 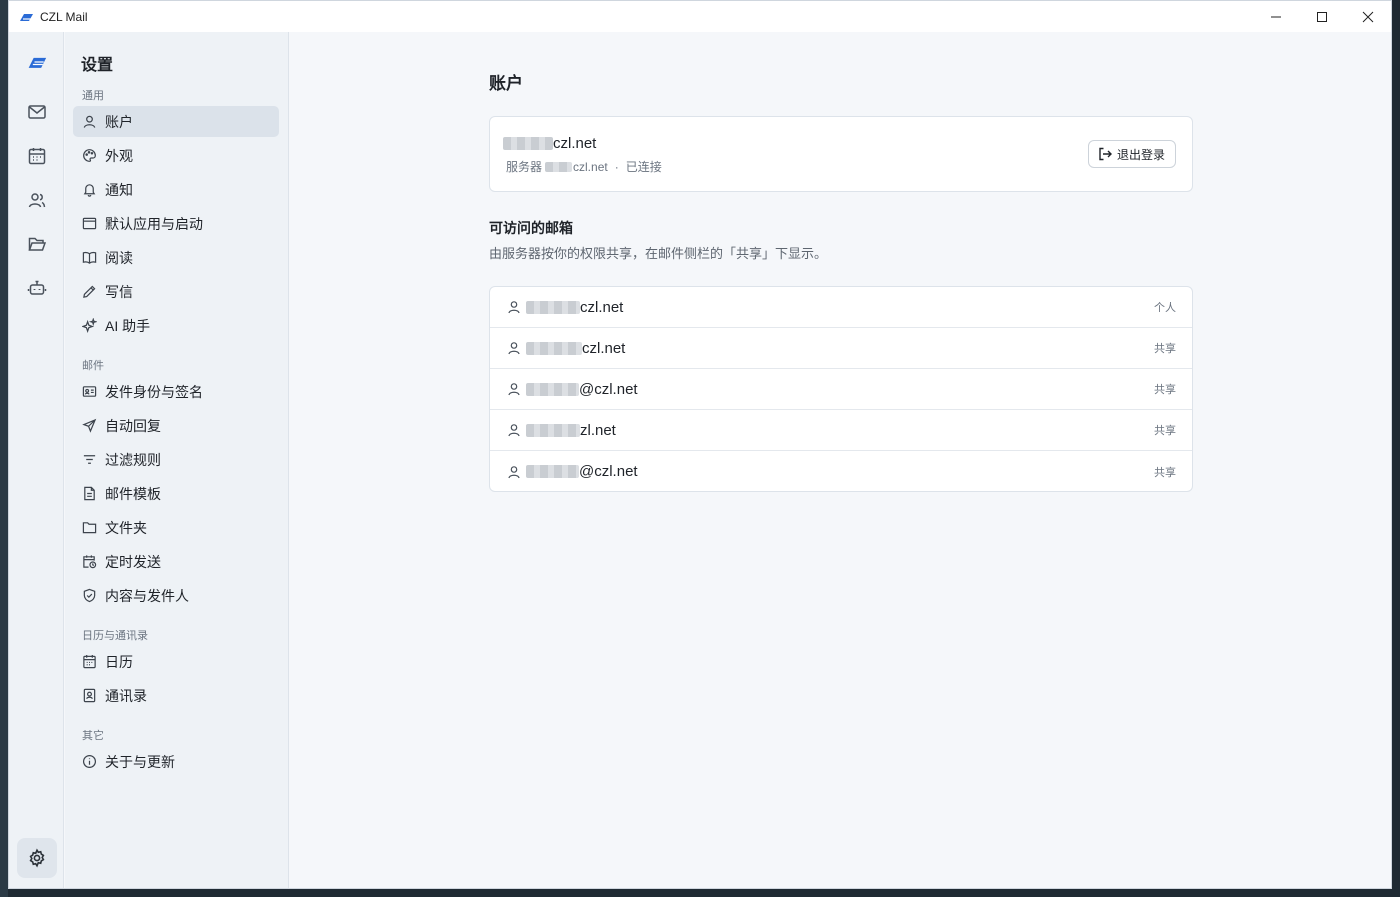 I want to click on desktop-backdrop, so click(x=4, y=448).